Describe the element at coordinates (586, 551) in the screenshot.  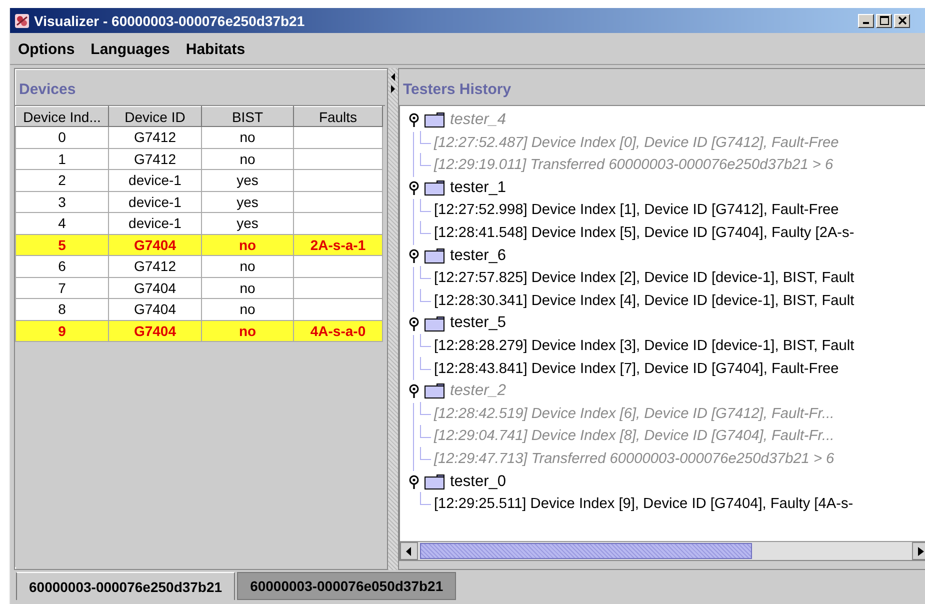
I see `scroll-thumb` at that location.